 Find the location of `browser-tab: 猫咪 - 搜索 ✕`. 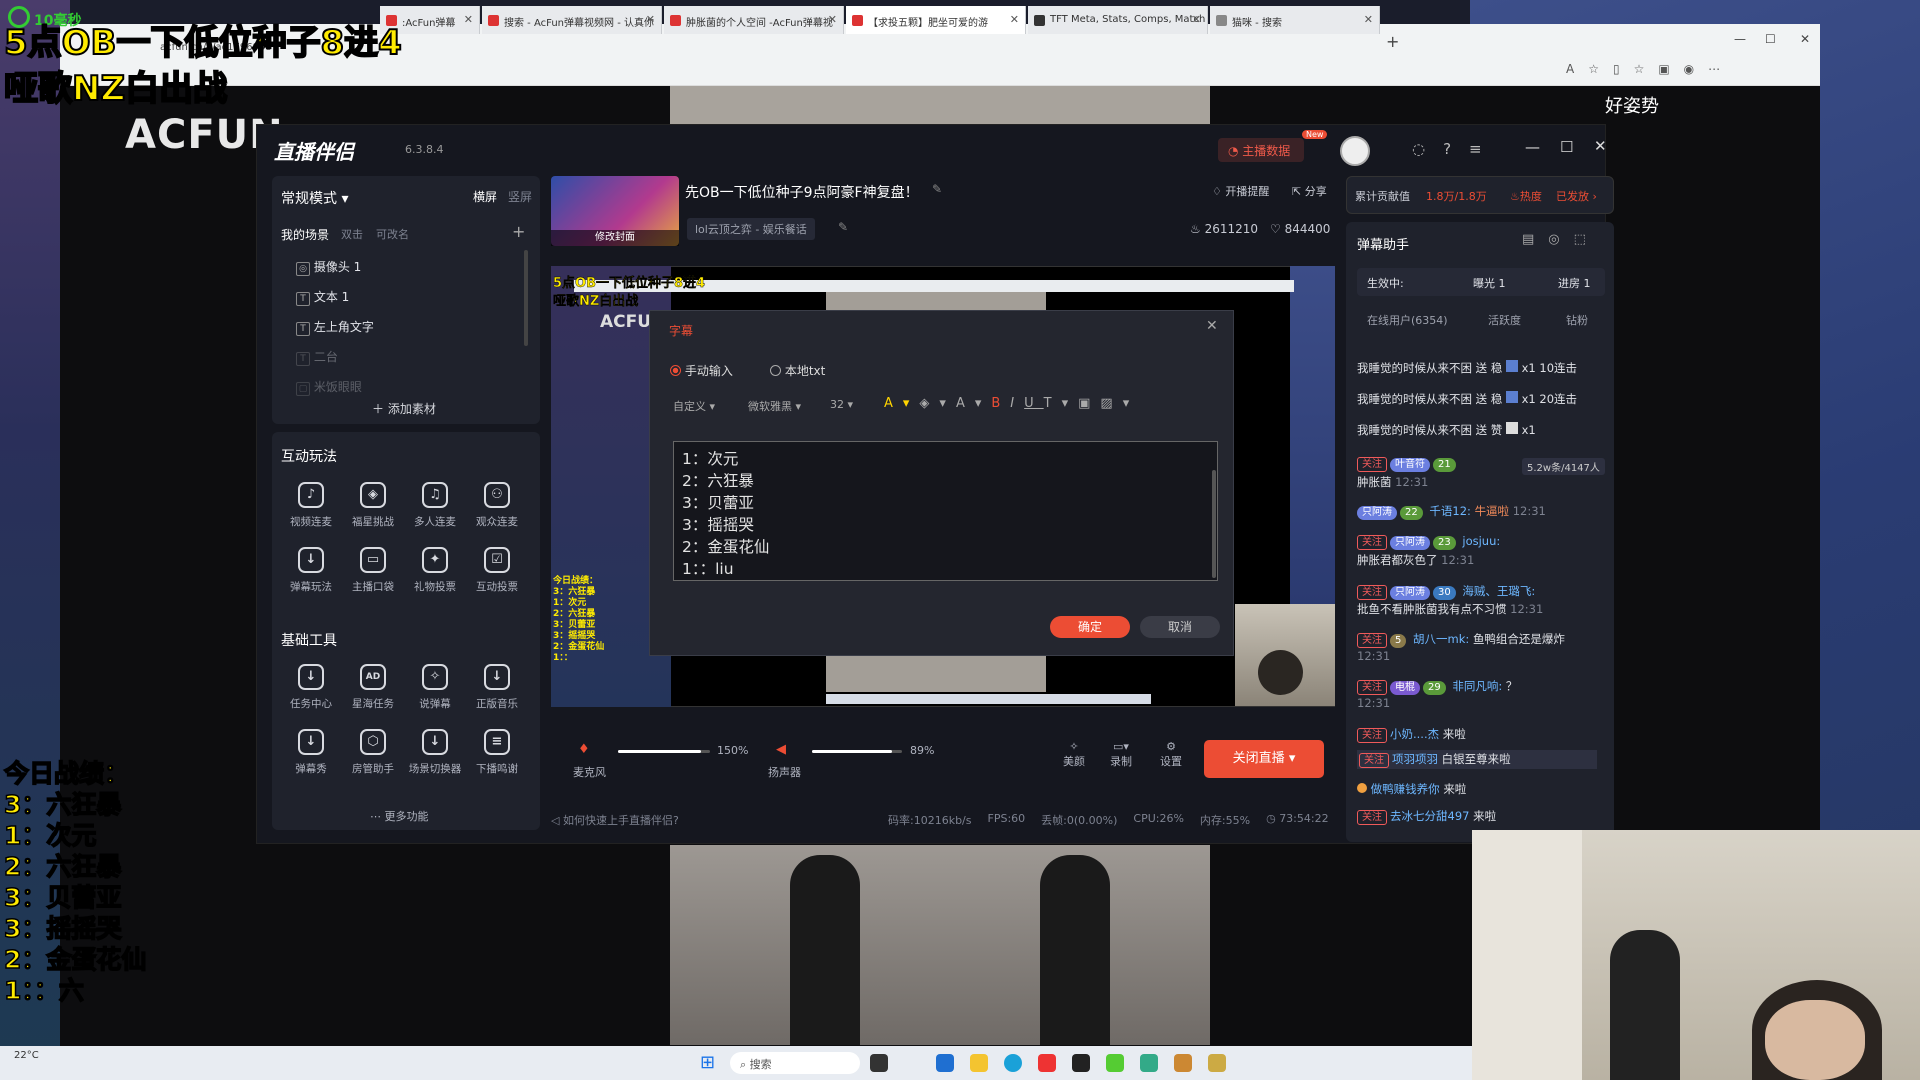

browser-tab: 猫咪 - 搜索 ✕ is located at coordinates (1295, 20).